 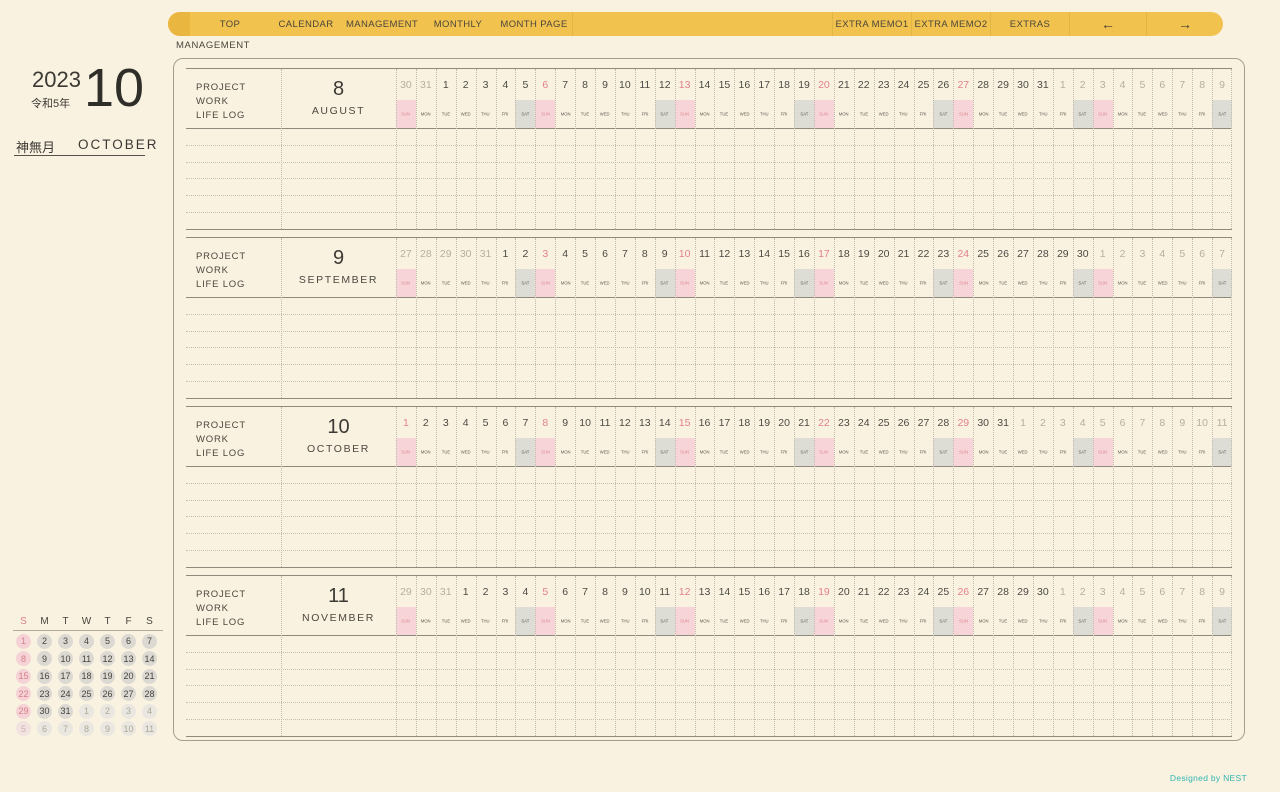 I want to click on row-label-work: WORK, so click(x=212, y=101).